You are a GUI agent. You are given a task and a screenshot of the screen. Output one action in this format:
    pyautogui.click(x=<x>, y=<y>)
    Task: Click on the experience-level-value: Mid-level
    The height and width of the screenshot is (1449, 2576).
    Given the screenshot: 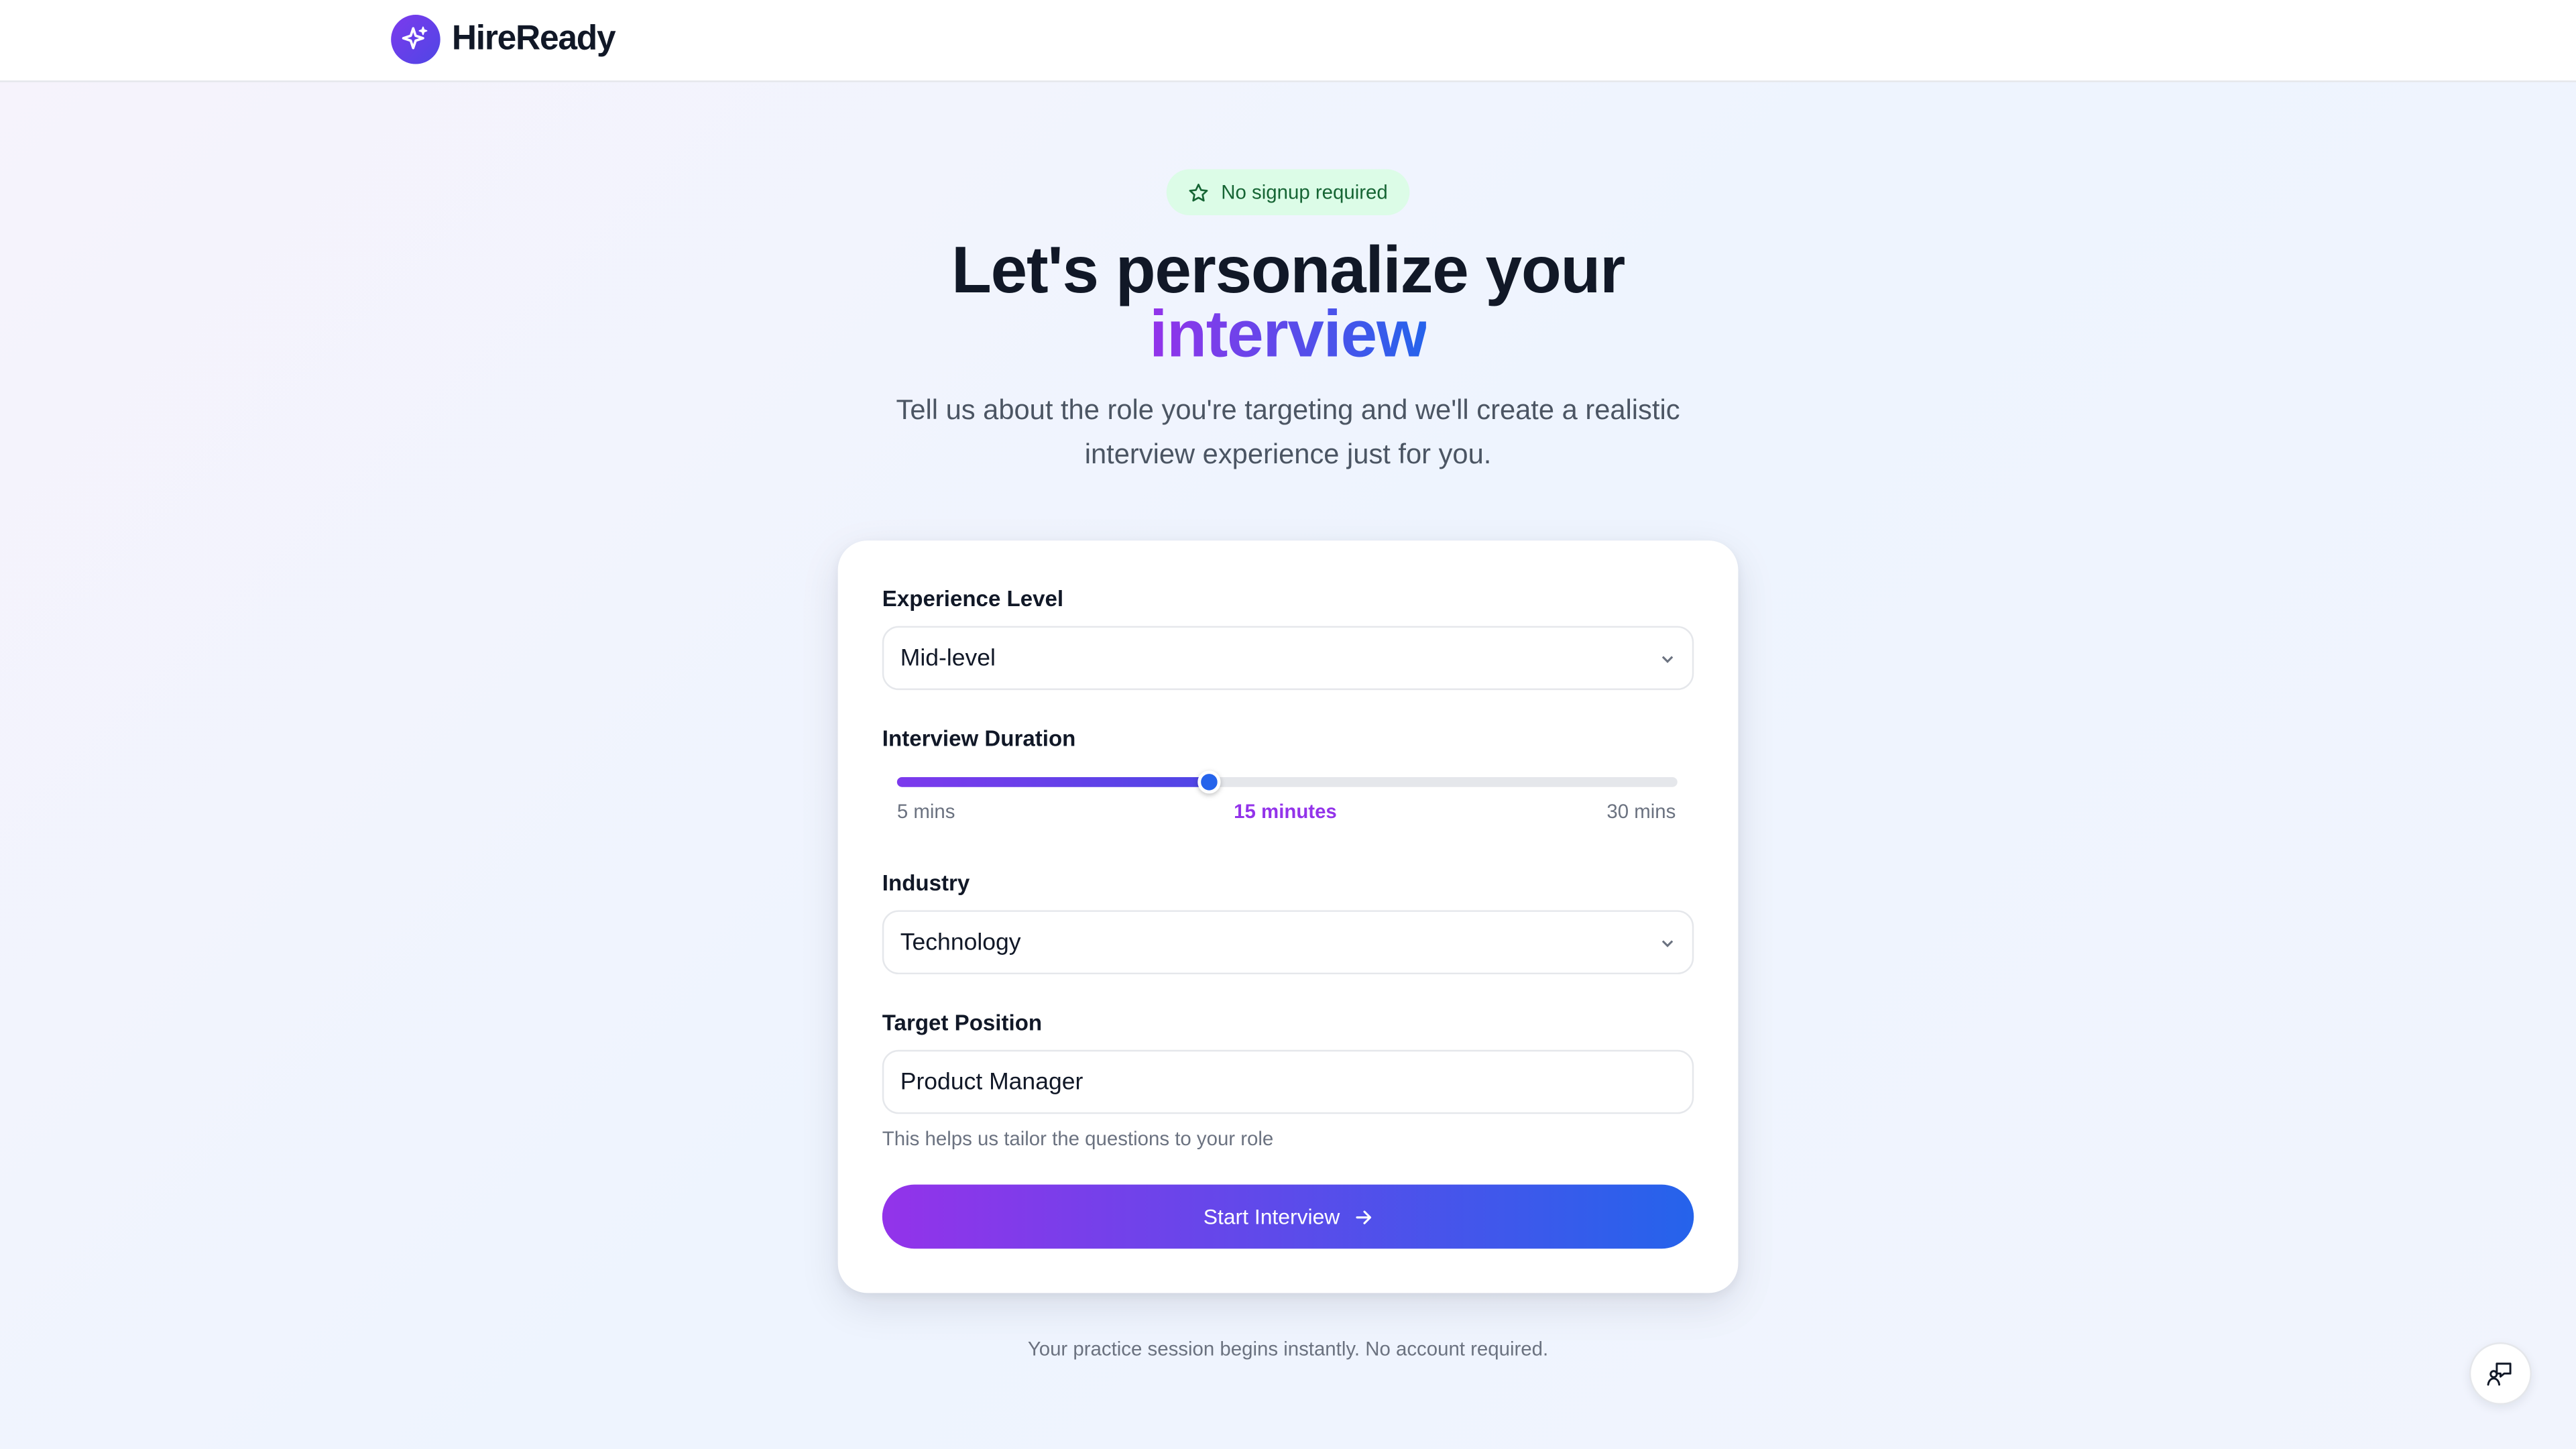 What is the action you would take?
    pyautogui.click(x=948, y=658)
    